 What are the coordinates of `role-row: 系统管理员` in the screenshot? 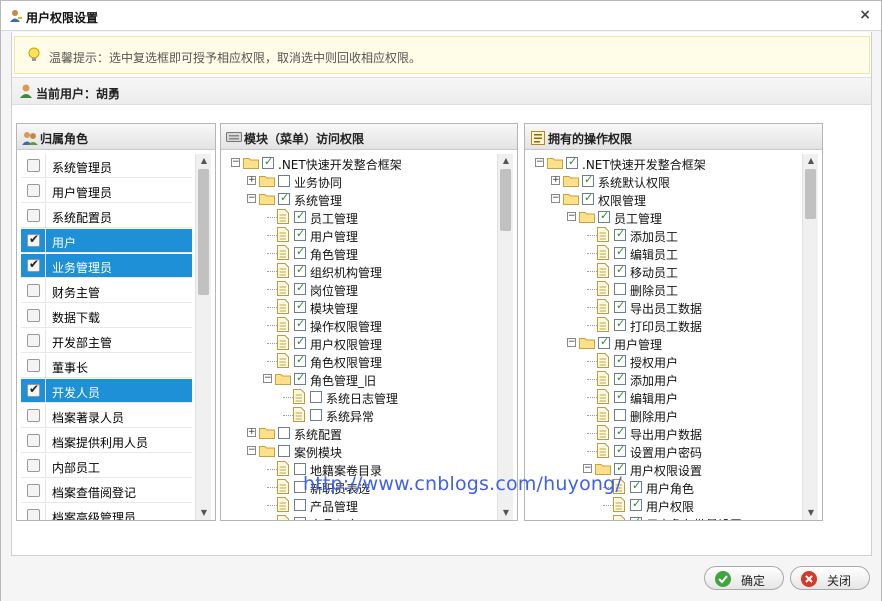 It's located at (106, 166).